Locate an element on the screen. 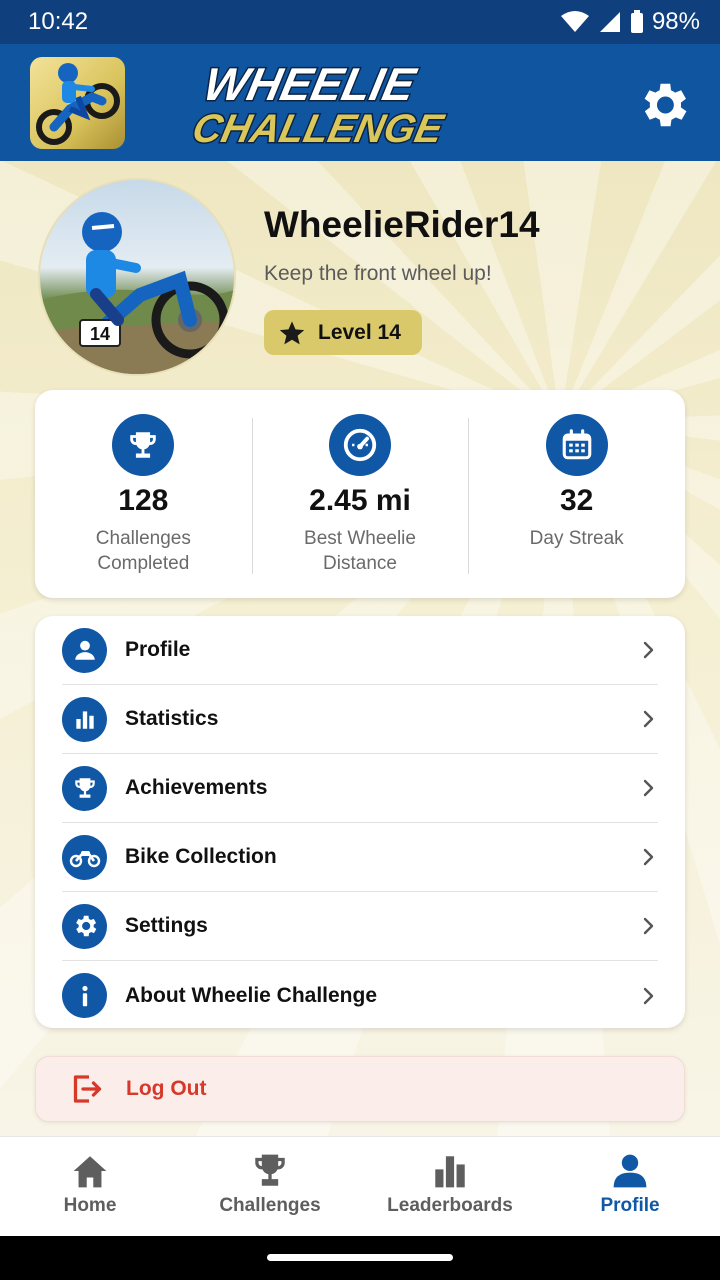 This screenshot has height=1280, width=720. battery-icon is located at coordinates (636, 21).